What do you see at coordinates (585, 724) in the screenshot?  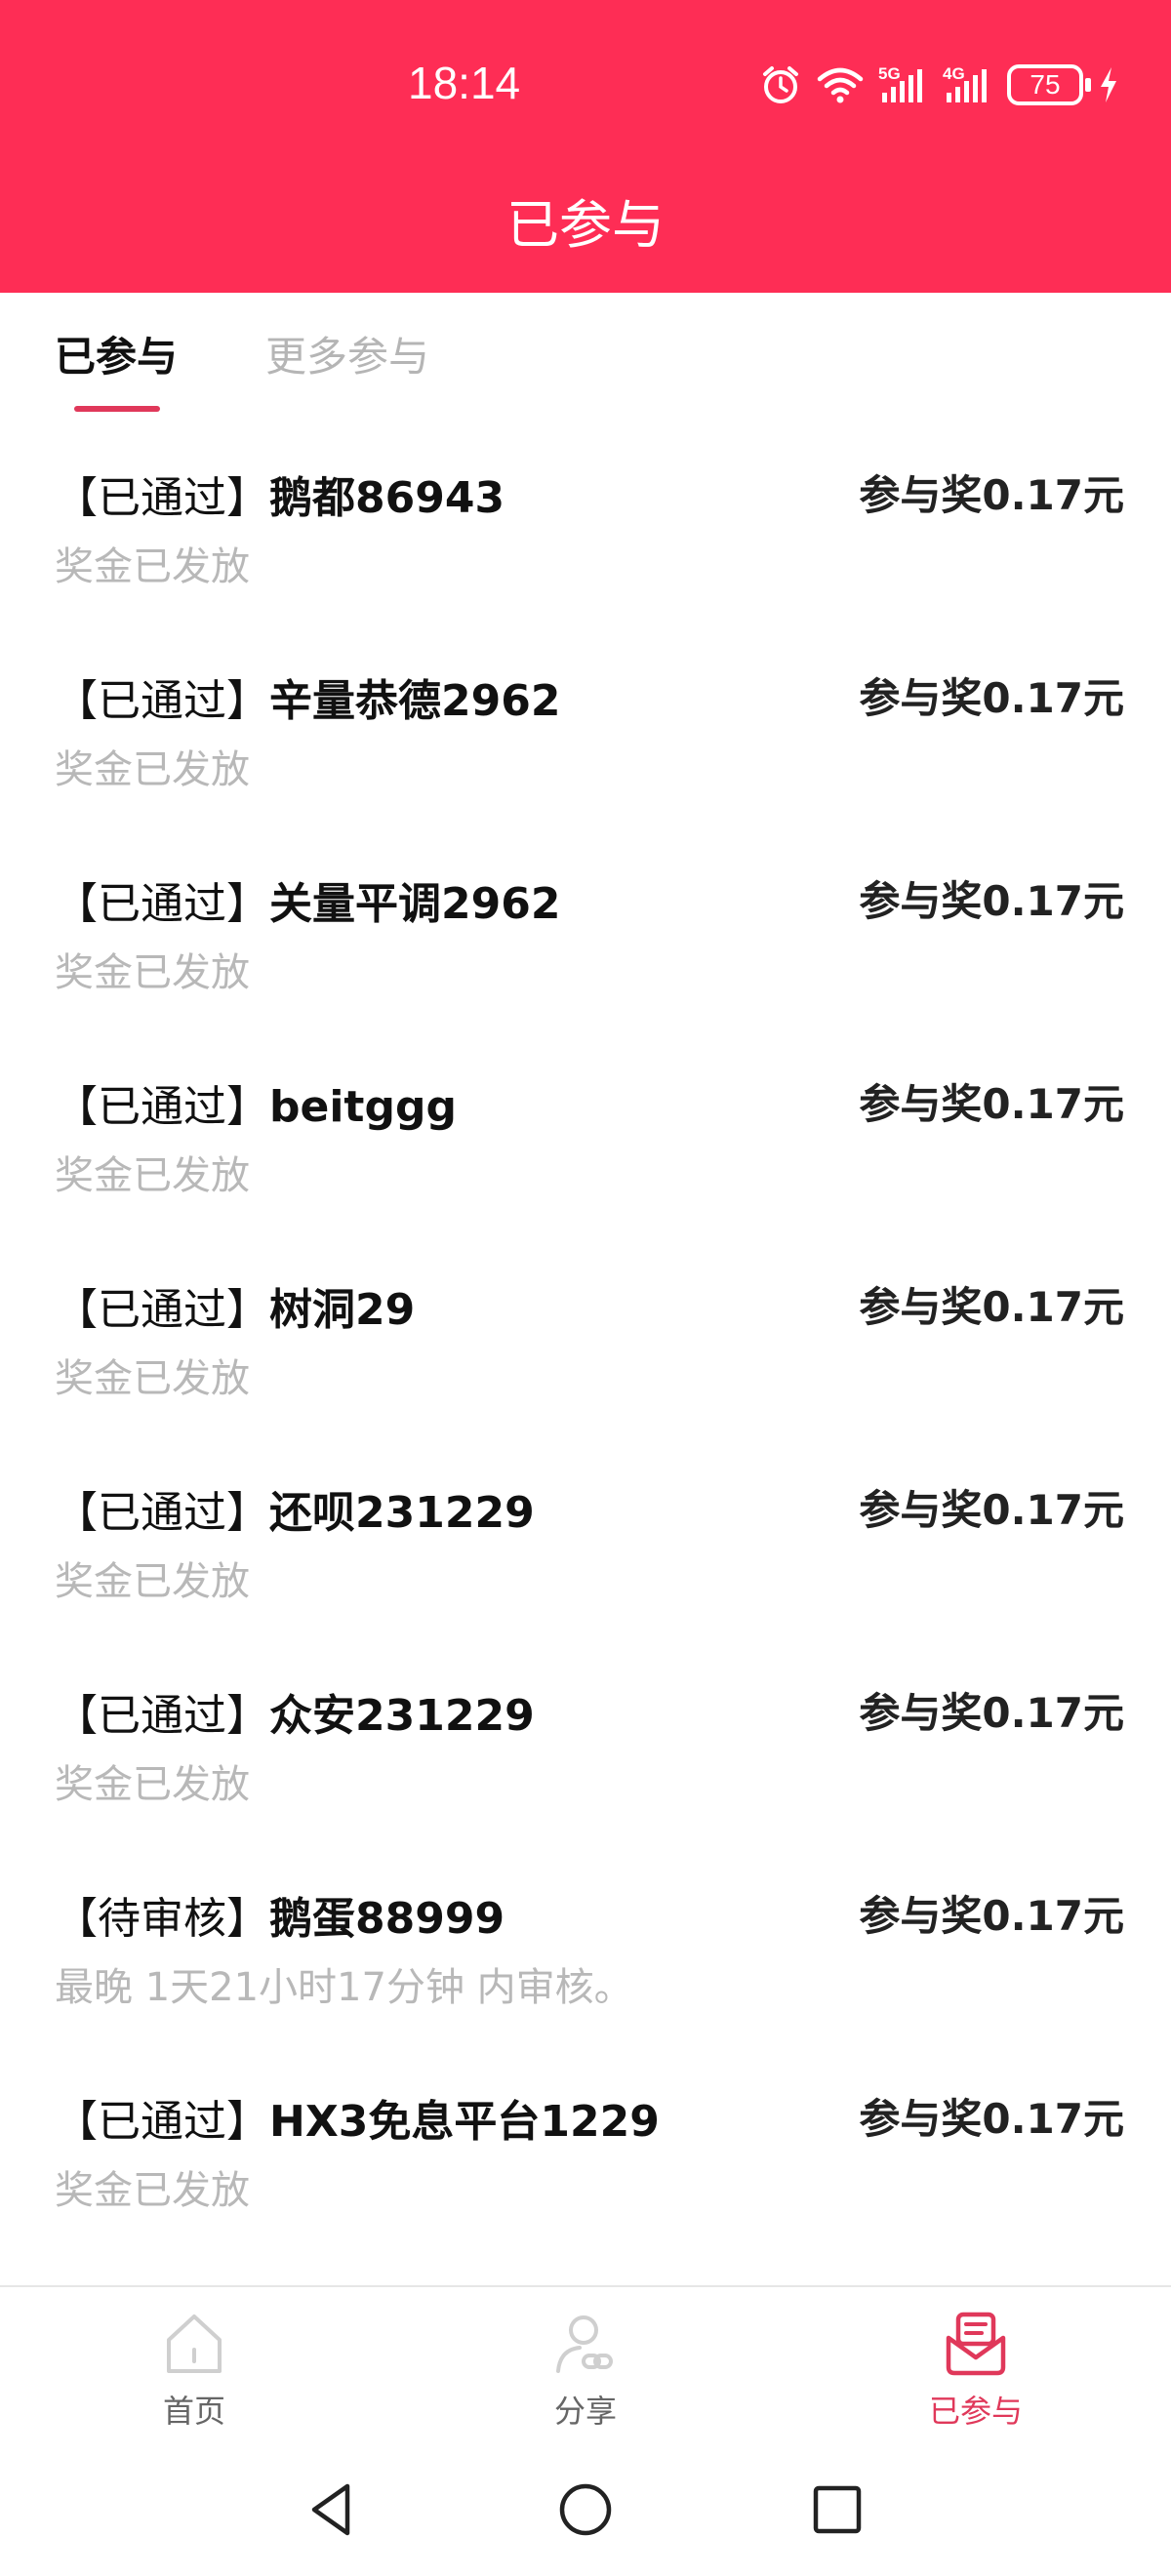 I see `list-item: 【已通过】辛量恭德2962 参与奖0.17元 奖金已发放` at bounding box center [585, 724].